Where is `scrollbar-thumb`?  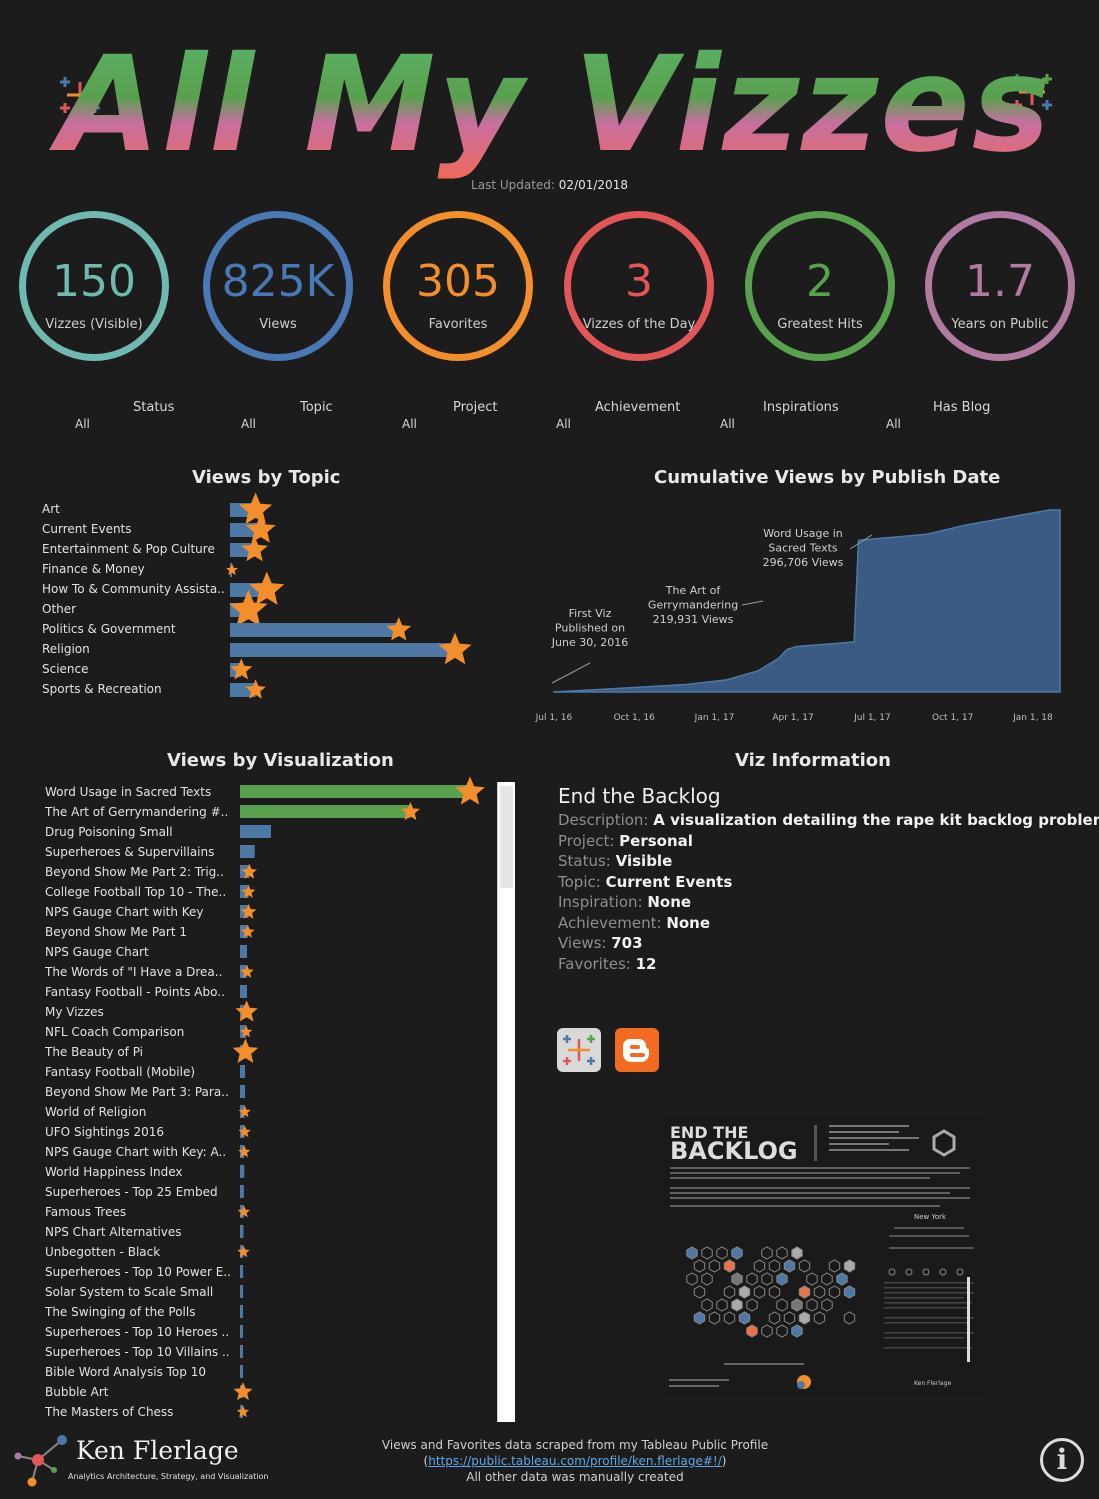
scrollbar-thumb is located at coordinates (506, 837).